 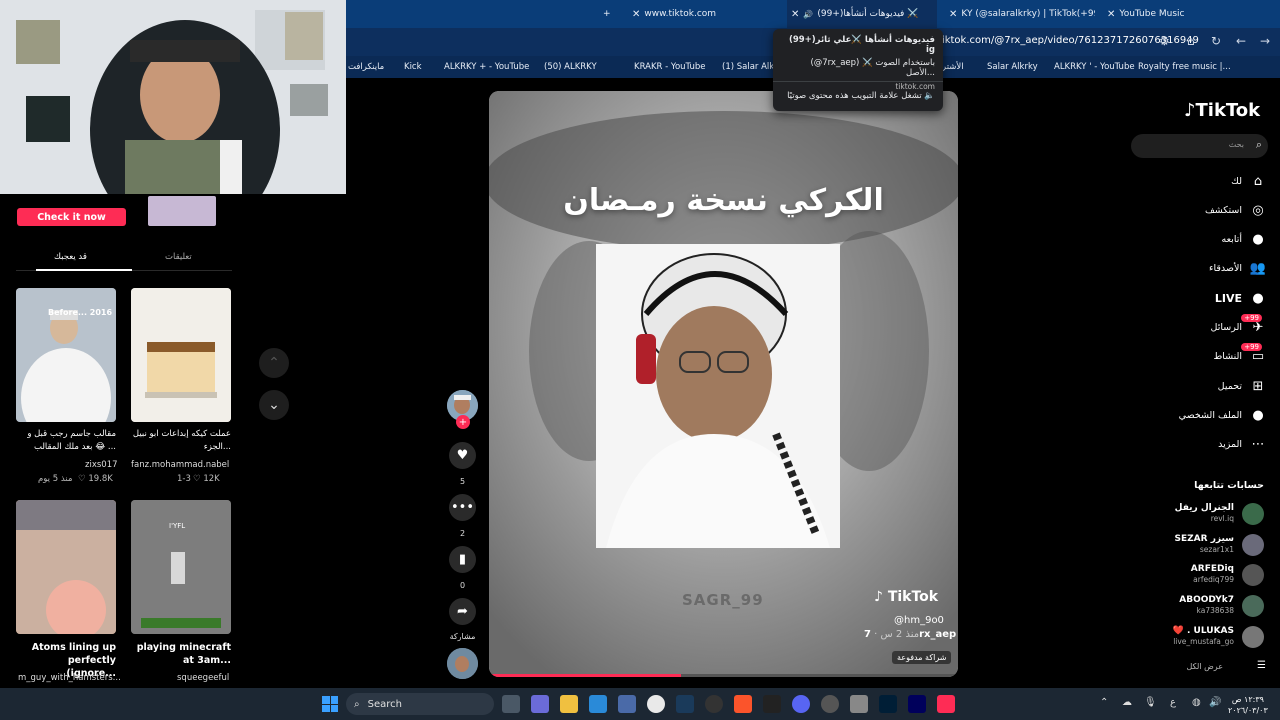 What do you see at coordinates (801, 704) in the screenshot?
I see `discord-icon` at bounding box center [801, 704].